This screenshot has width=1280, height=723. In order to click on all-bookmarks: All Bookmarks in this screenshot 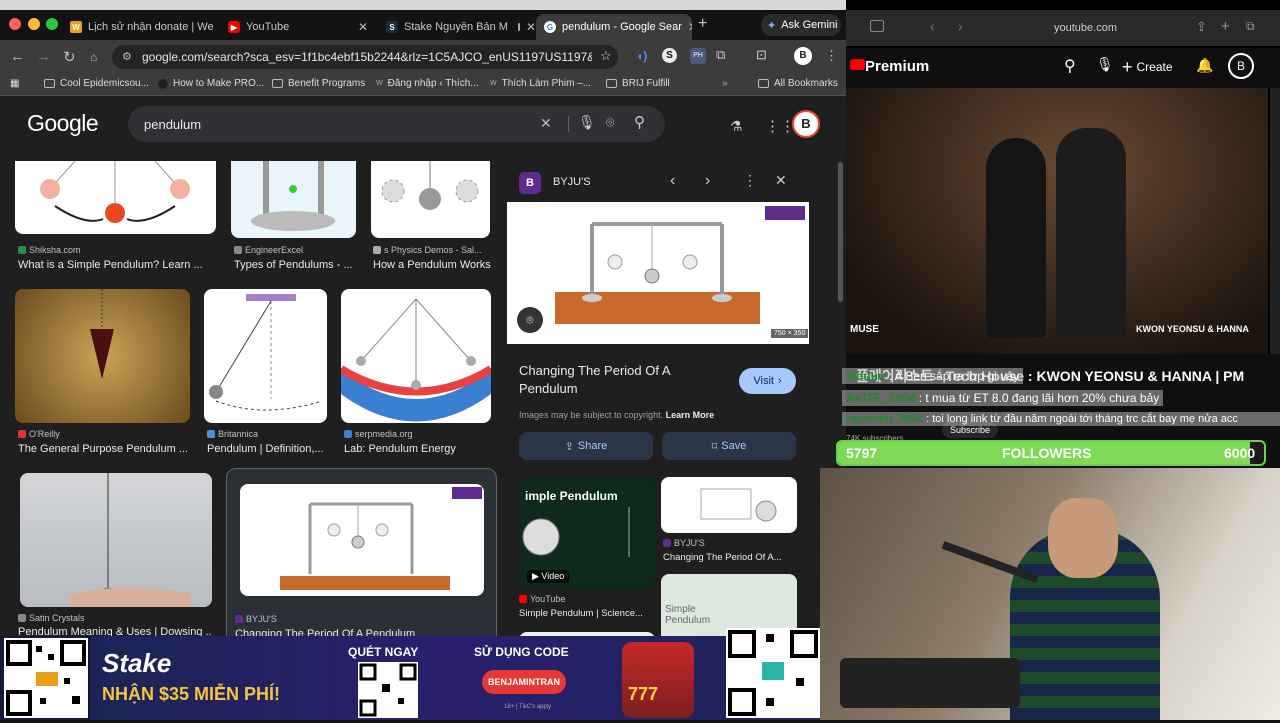, I will do `click(798, 83)`.